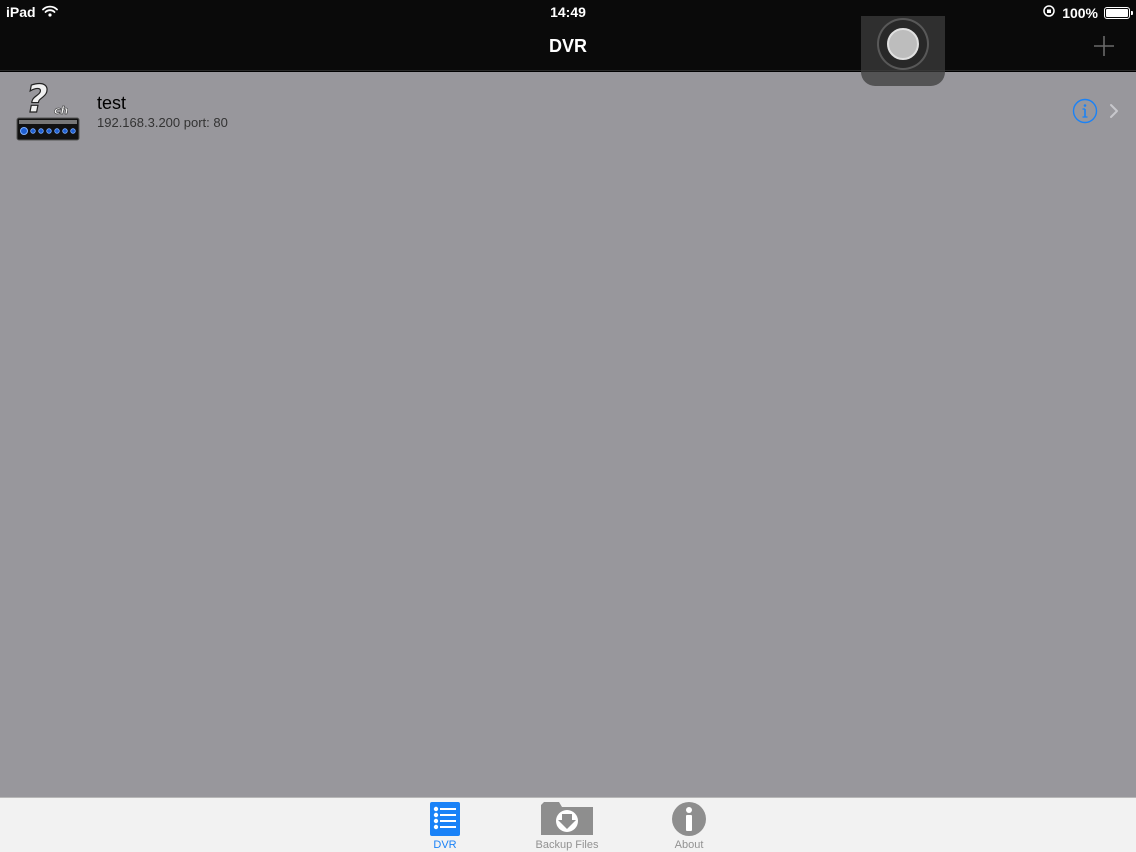  I want to click on tab-bar: DVR Backup Files About, so click(568, 824).